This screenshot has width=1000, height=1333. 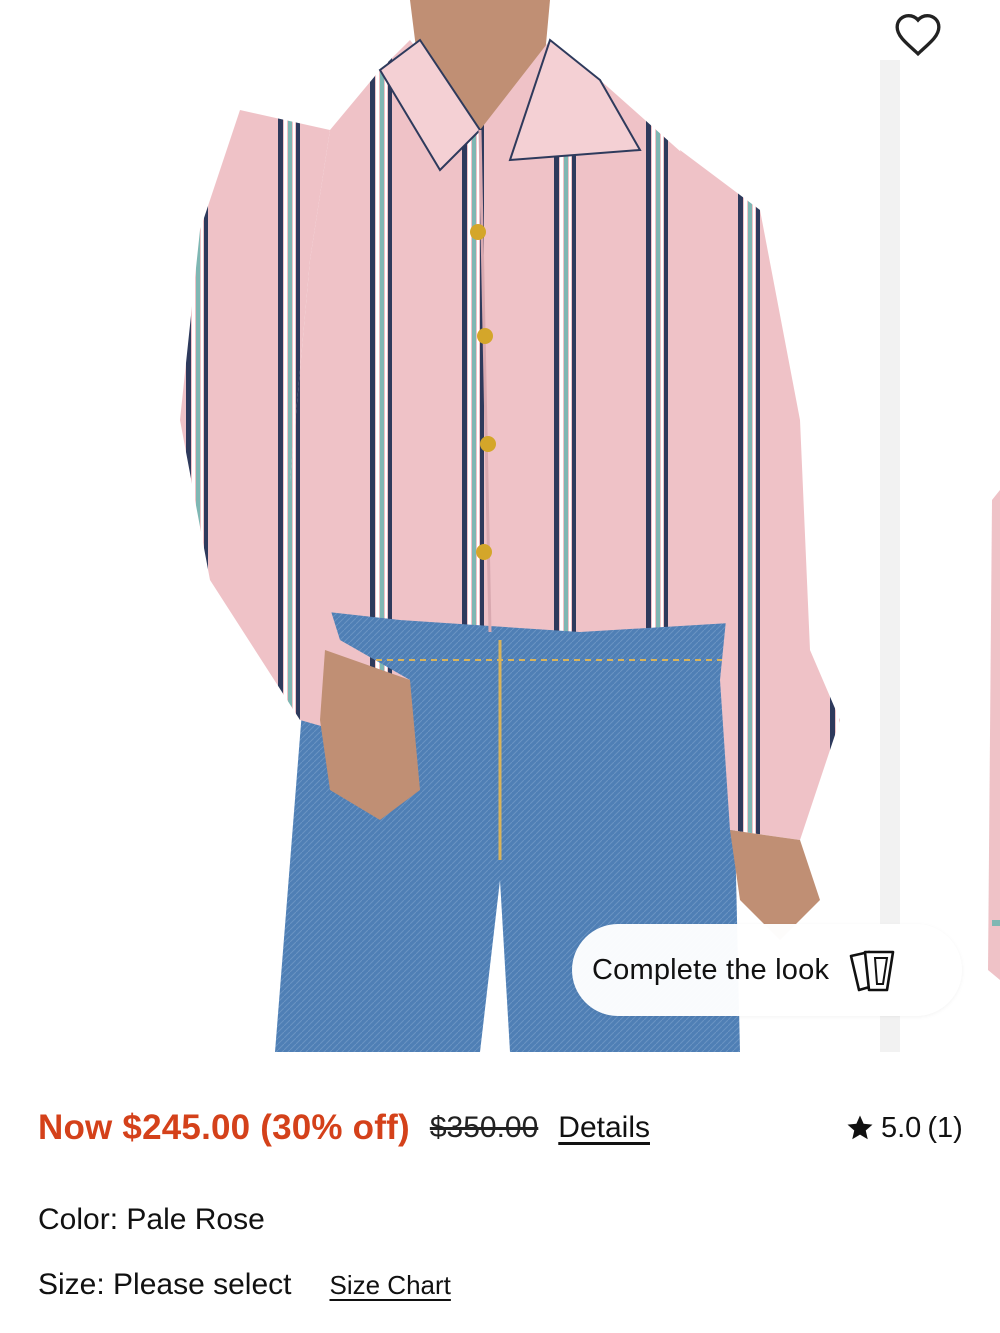 What do you see at coordinates (874, 970) in the screenshot?
I see `cards-icon` at bounding box center [874, 970].